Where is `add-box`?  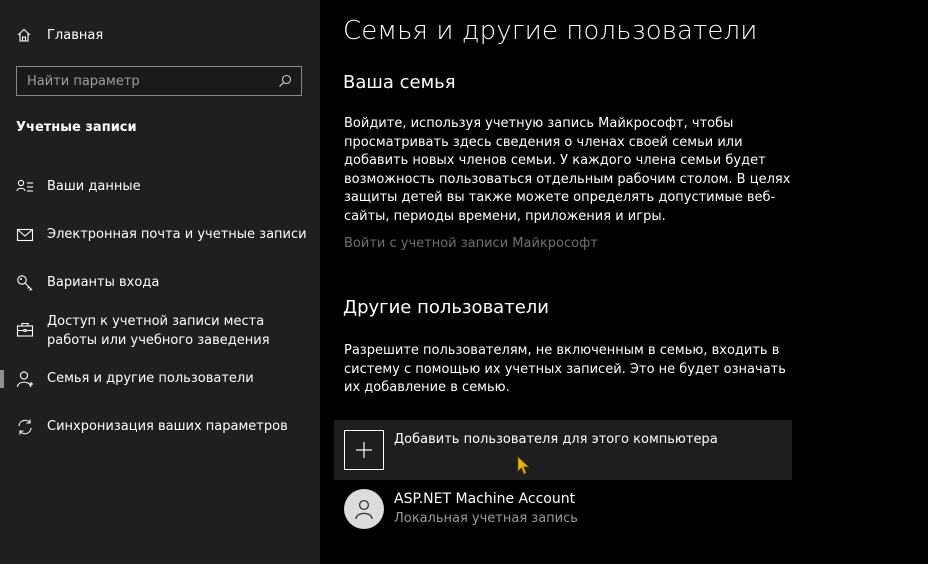
add-box is located at coordinates (364, 450).